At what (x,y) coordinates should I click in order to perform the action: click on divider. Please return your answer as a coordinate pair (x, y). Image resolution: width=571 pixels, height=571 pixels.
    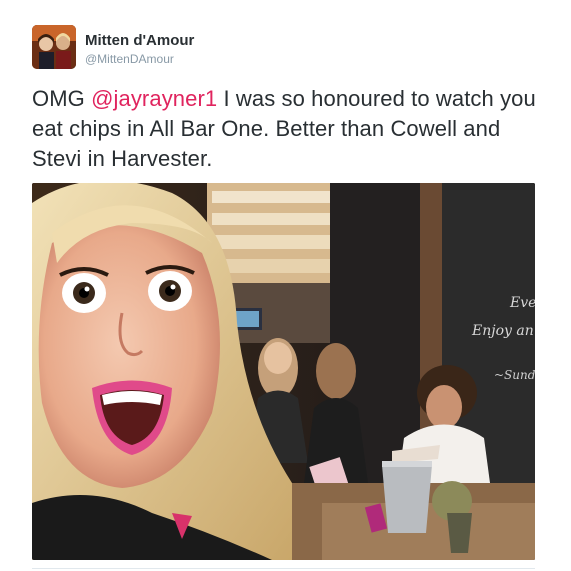
    Looking at the image, I should click on (283, 568).